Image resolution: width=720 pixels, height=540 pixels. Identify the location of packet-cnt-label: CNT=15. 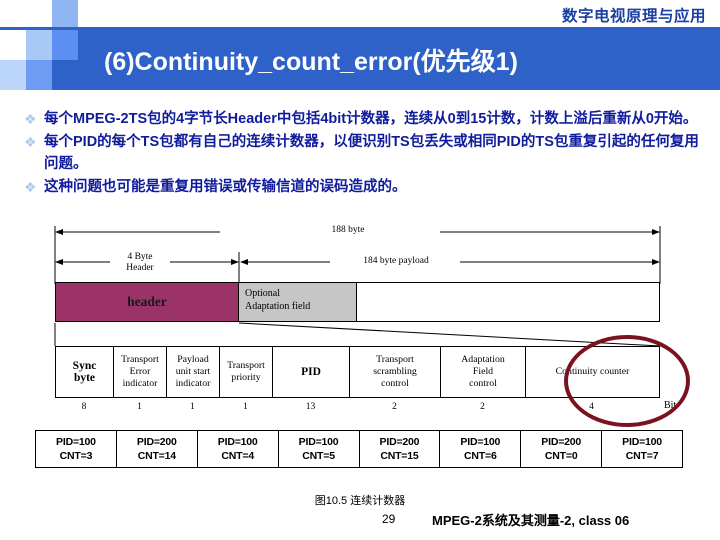
(399, 456).